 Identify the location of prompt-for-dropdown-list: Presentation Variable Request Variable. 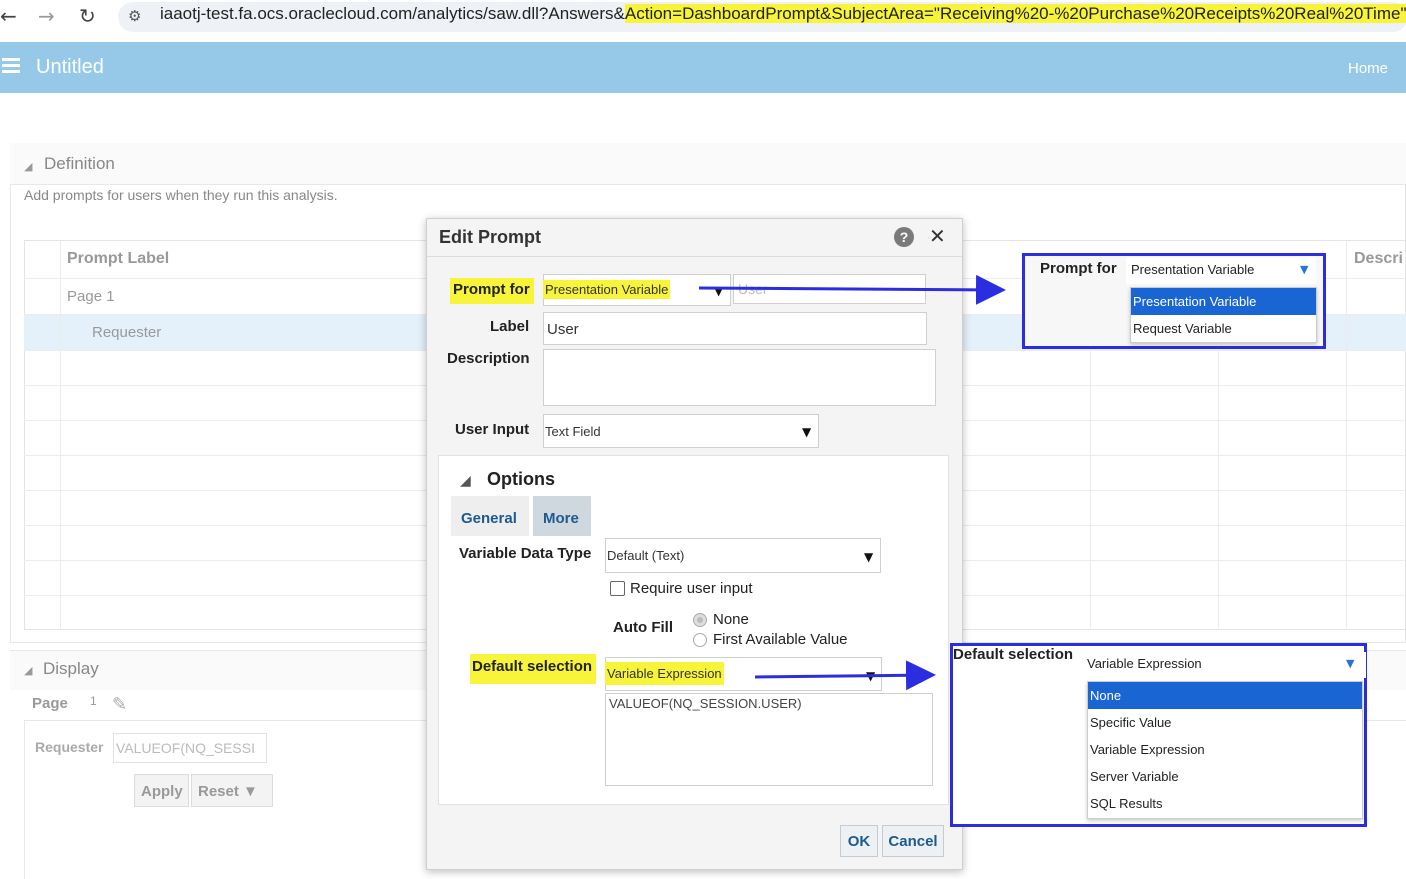
(1223, 315).